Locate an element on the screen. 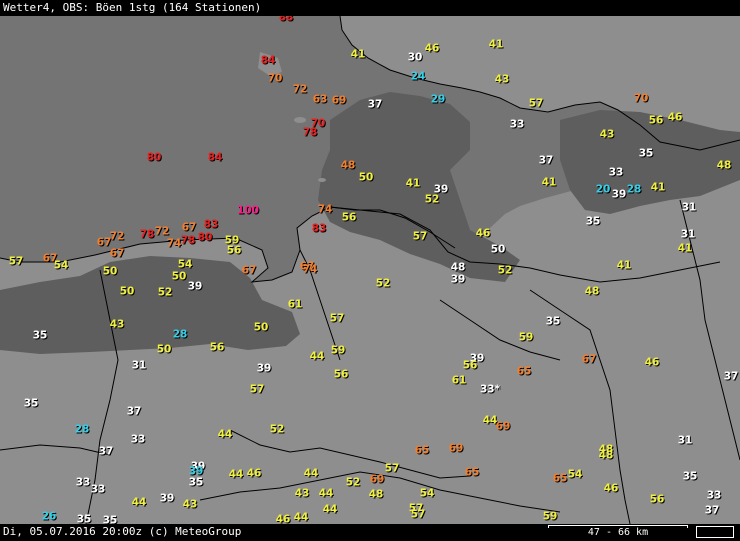  scale-bar: 47 - 66 km is located at coordinates (618, 532).